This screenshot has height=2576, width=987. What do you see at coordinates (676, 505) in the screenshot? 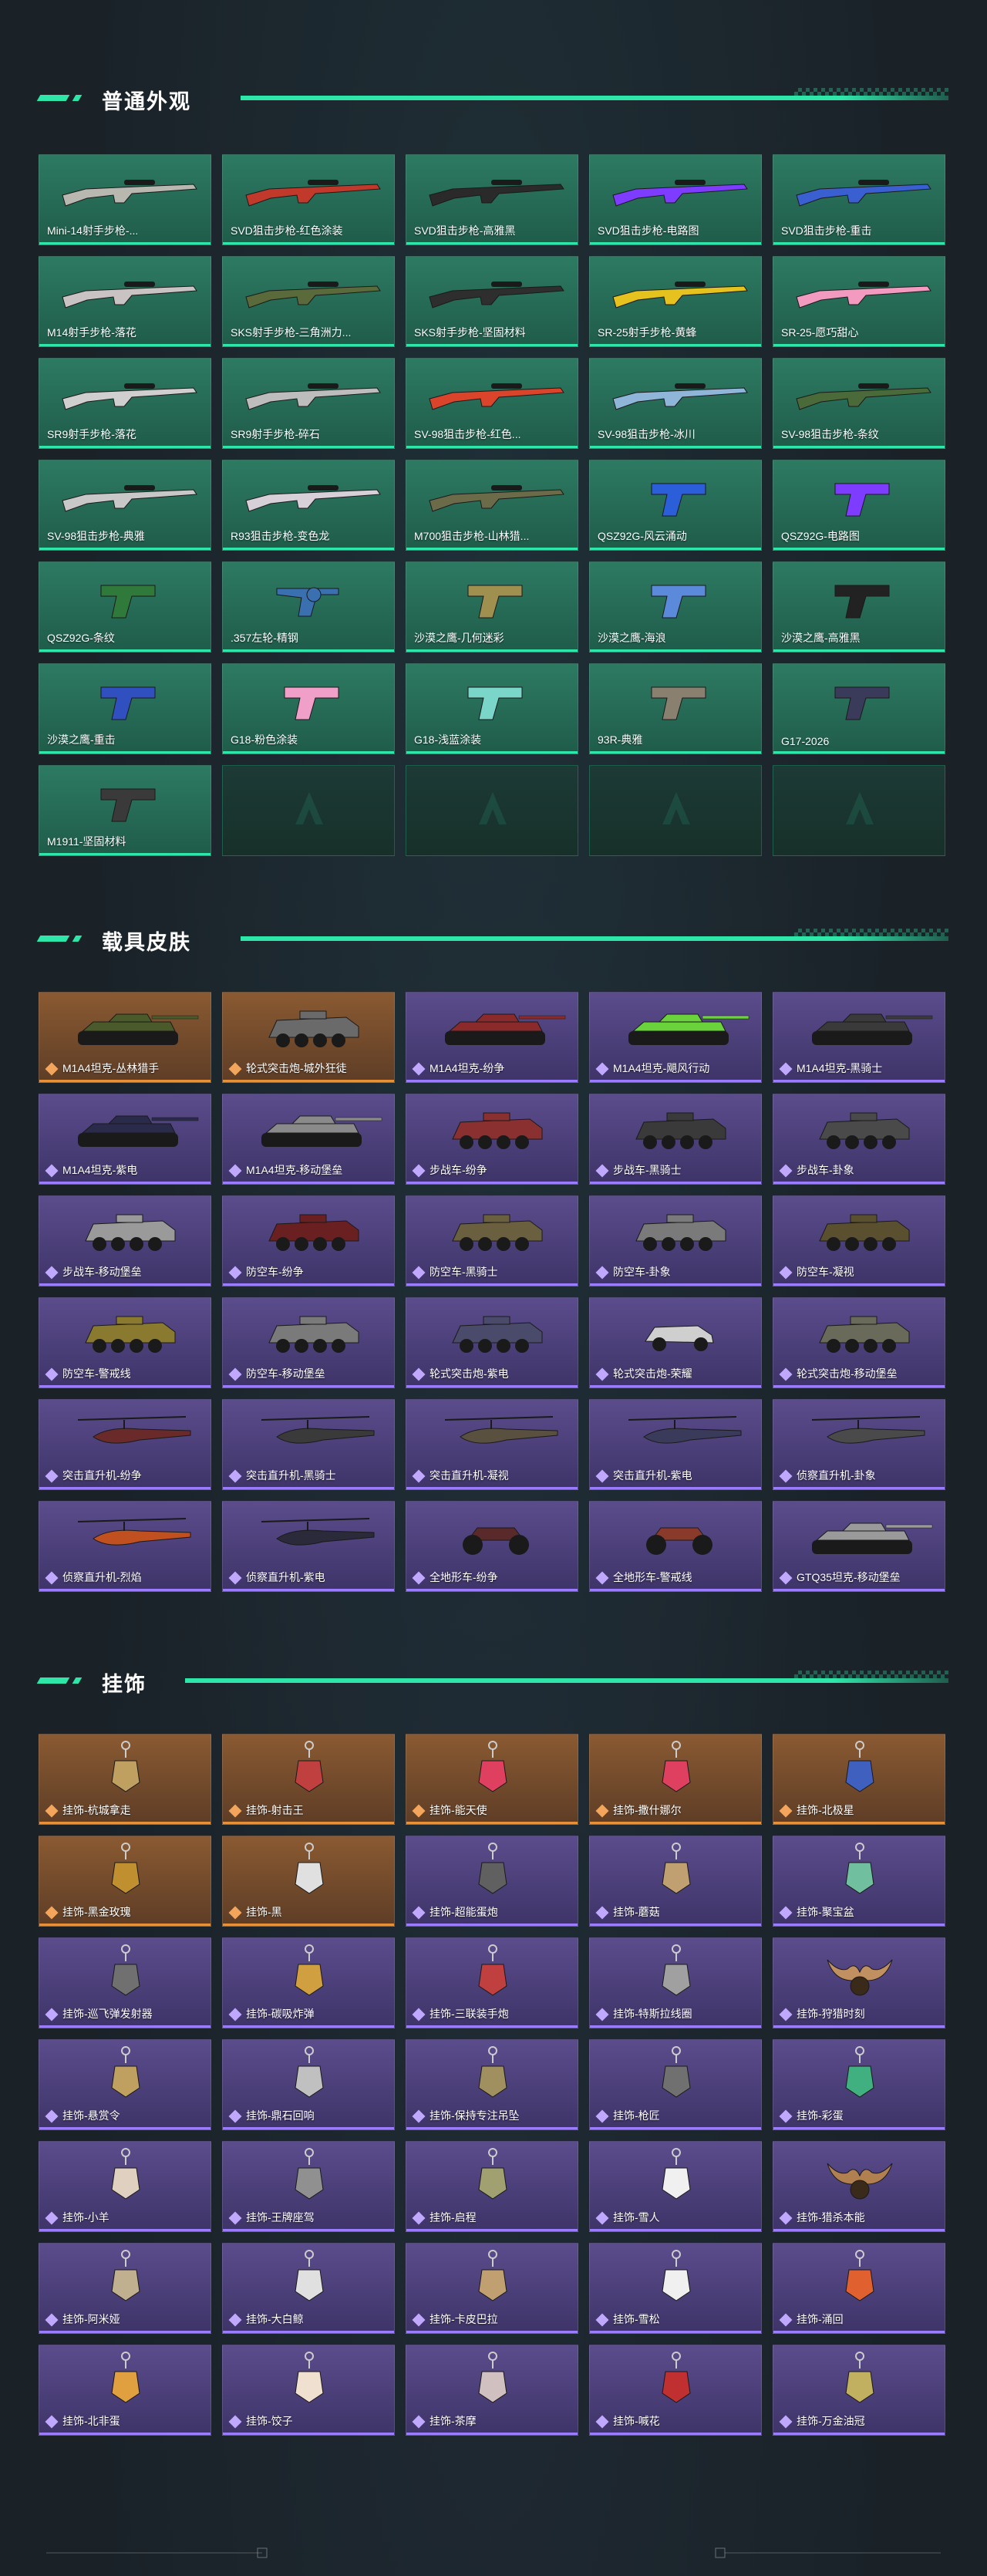
I see `item-card: QSZ92G-风云涌动` at bounding box center [676, 505].